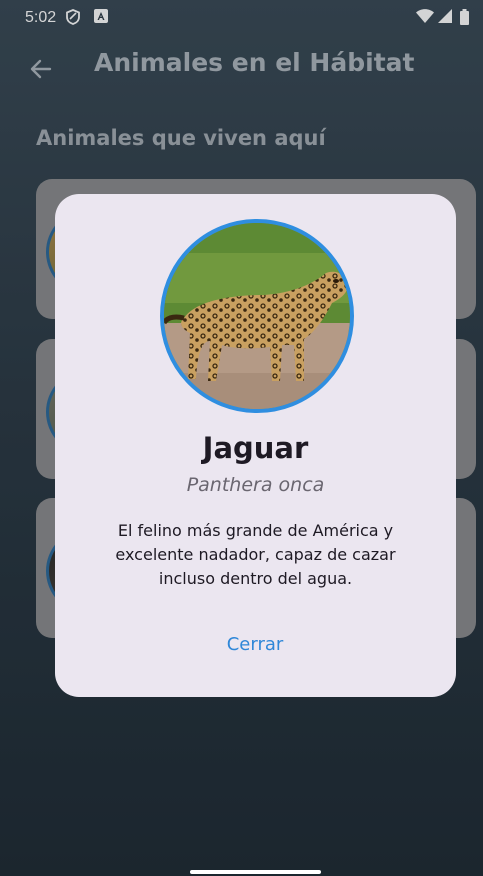 The width and height of the screenshot is (483, 876). I want to click on jaguar-photo, so click(257, 316).